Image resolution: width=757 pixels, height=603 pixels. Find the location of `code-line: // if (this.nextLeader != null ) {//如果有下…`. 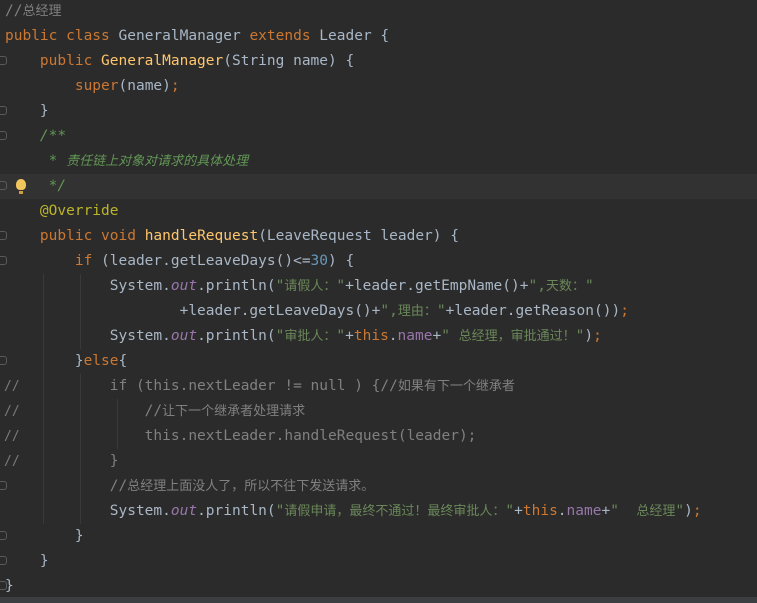

code-line: // if (this.nextLeader != null ) {//如果有下… is located at coordinates (378, 386).